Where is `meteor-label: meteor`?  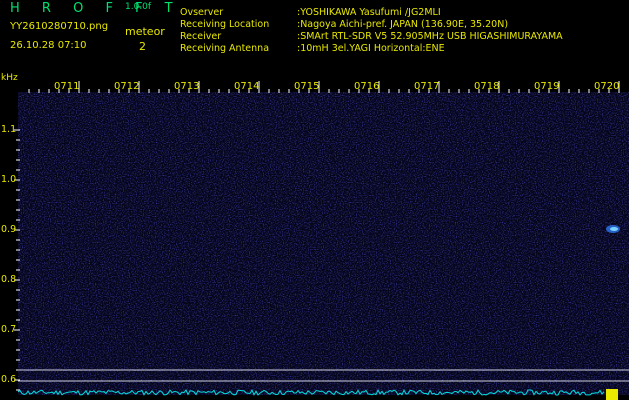
meteor-label: meteor is located at coordinates (145, 31).